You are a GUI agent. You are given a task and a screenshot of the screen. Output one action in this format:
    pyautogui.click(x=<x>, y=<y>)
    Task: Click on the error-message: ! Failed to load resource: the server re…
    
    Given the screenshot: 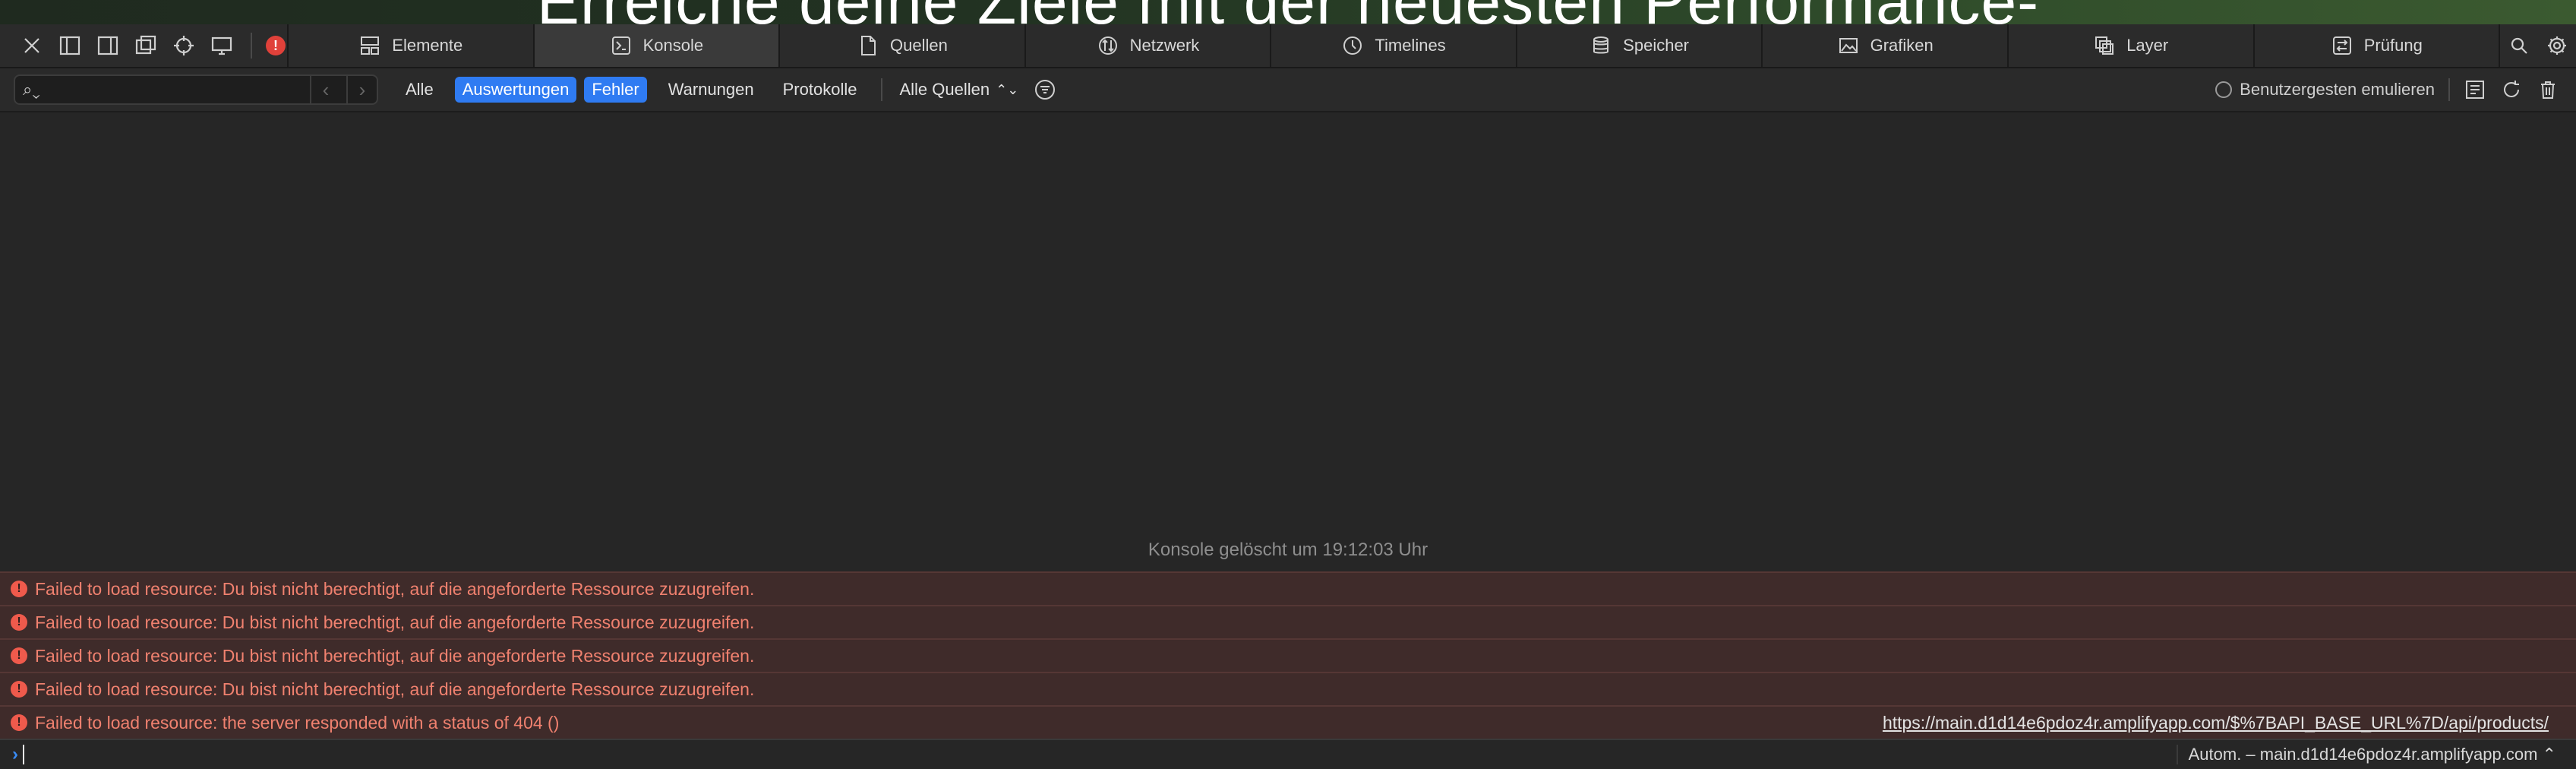 What is the action you would take?
    pyautogui.click(x=1288, y=722)
    